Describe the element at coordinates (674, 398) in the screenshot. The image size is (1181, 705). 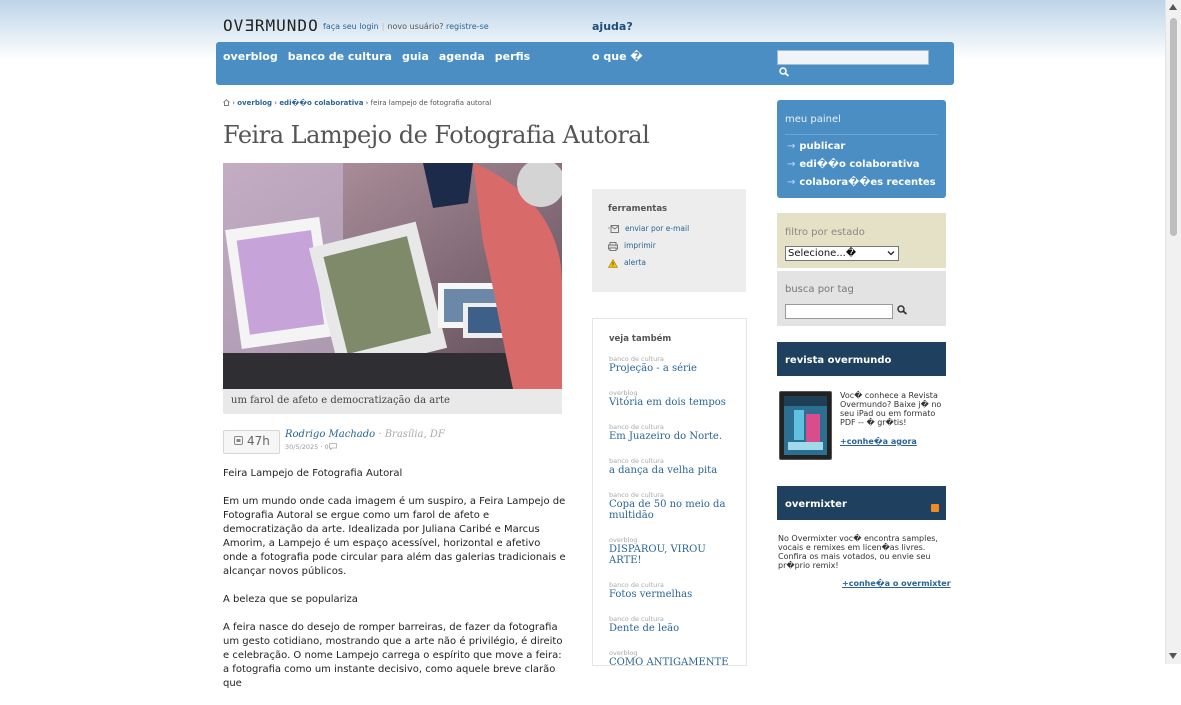
I see `list-item: overblog Vitória em dois tempos` at that location.